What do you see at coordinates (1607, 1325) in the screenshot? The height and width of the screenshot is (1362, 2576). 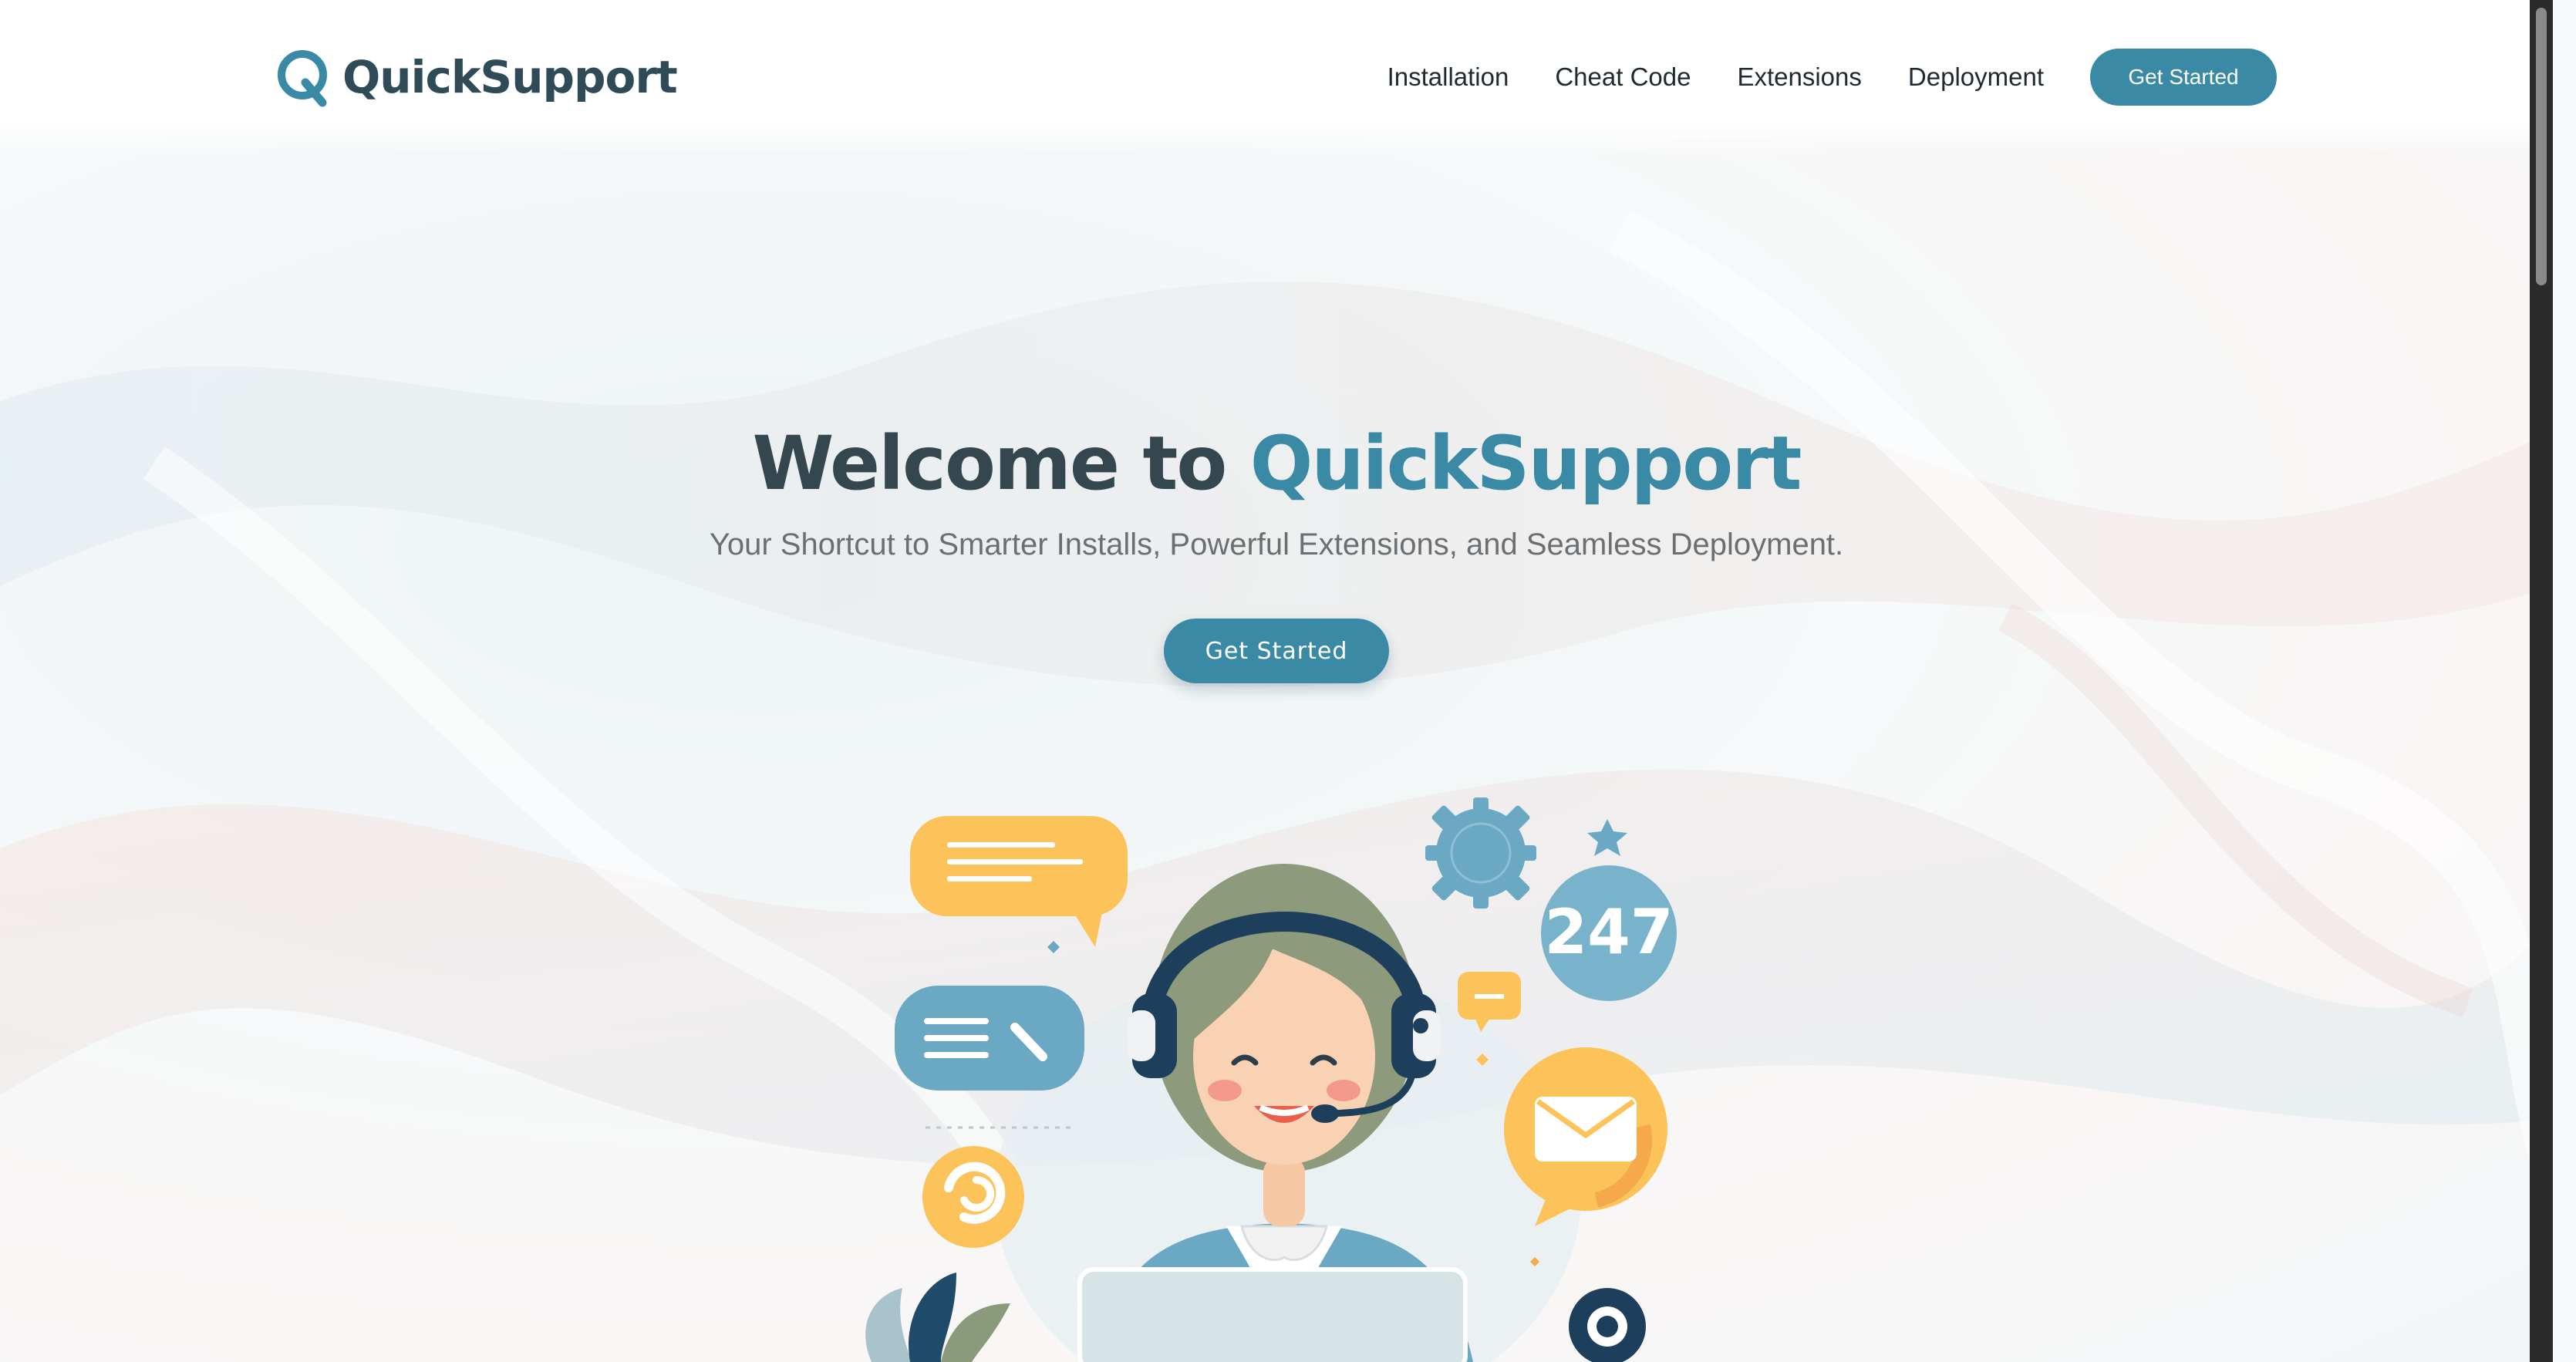 I see `gear-icon` at bounding box center [1607, 1325].